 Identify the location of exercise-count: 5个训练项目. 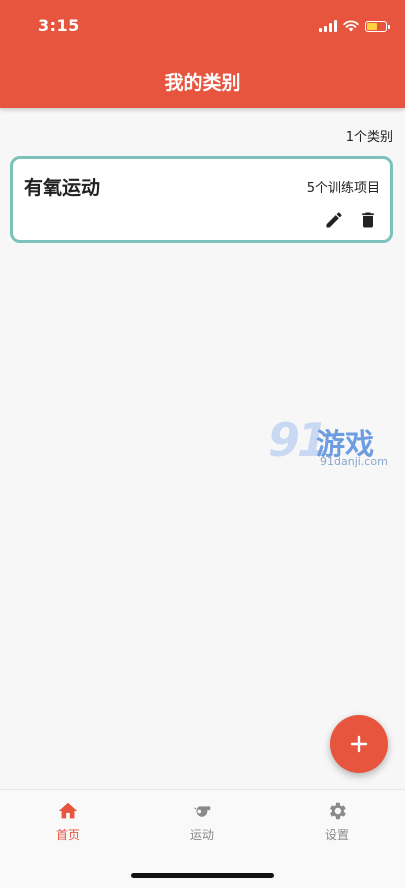
(343, 188).